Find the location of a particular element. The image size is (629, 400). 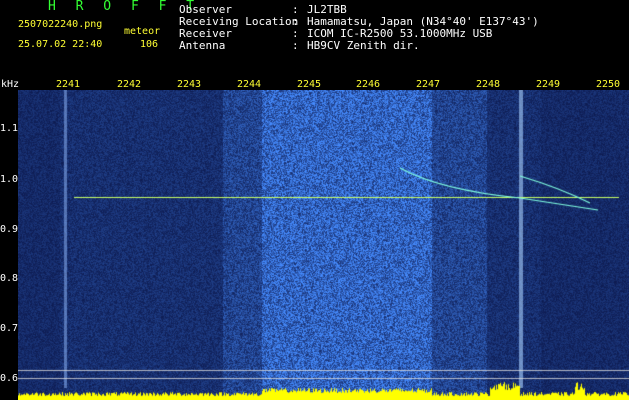

file-name: 2507022240.png is located at coordinates (60, 24).